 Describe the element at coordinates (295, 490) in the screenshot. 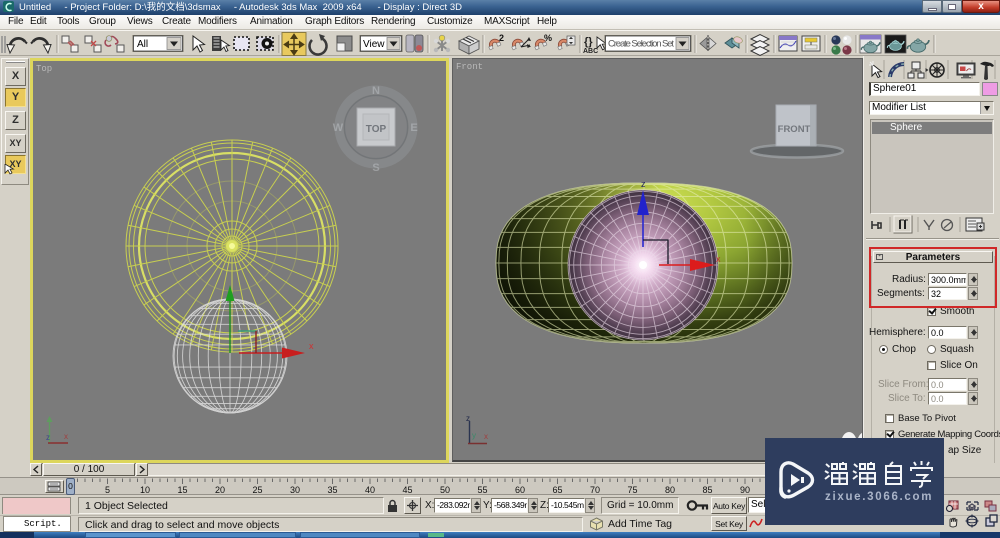

I see `svg-text: 30` at that location.